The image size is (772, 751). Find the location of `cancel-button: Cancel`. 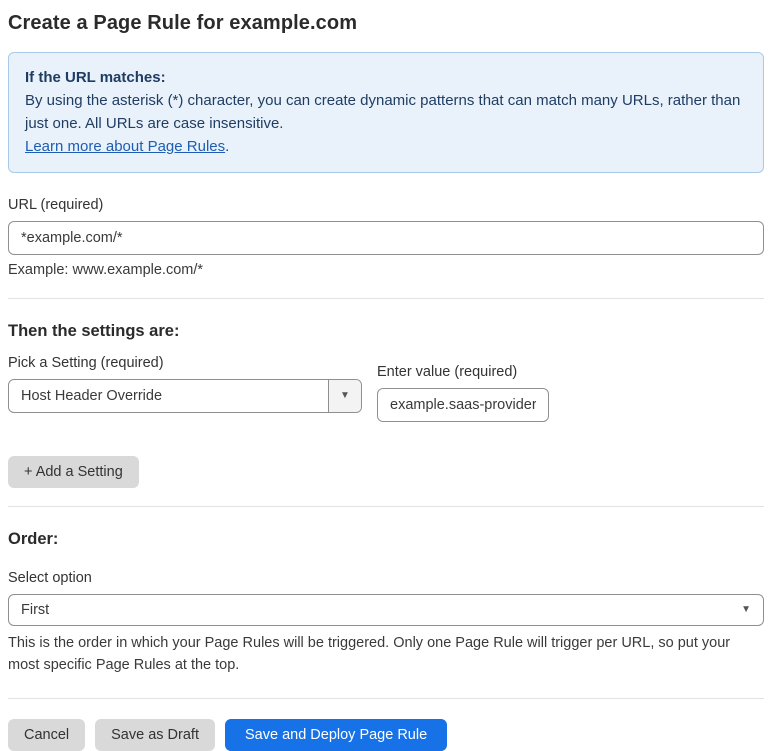

cancel-button: Cancel is located at coordinates (47, 735).